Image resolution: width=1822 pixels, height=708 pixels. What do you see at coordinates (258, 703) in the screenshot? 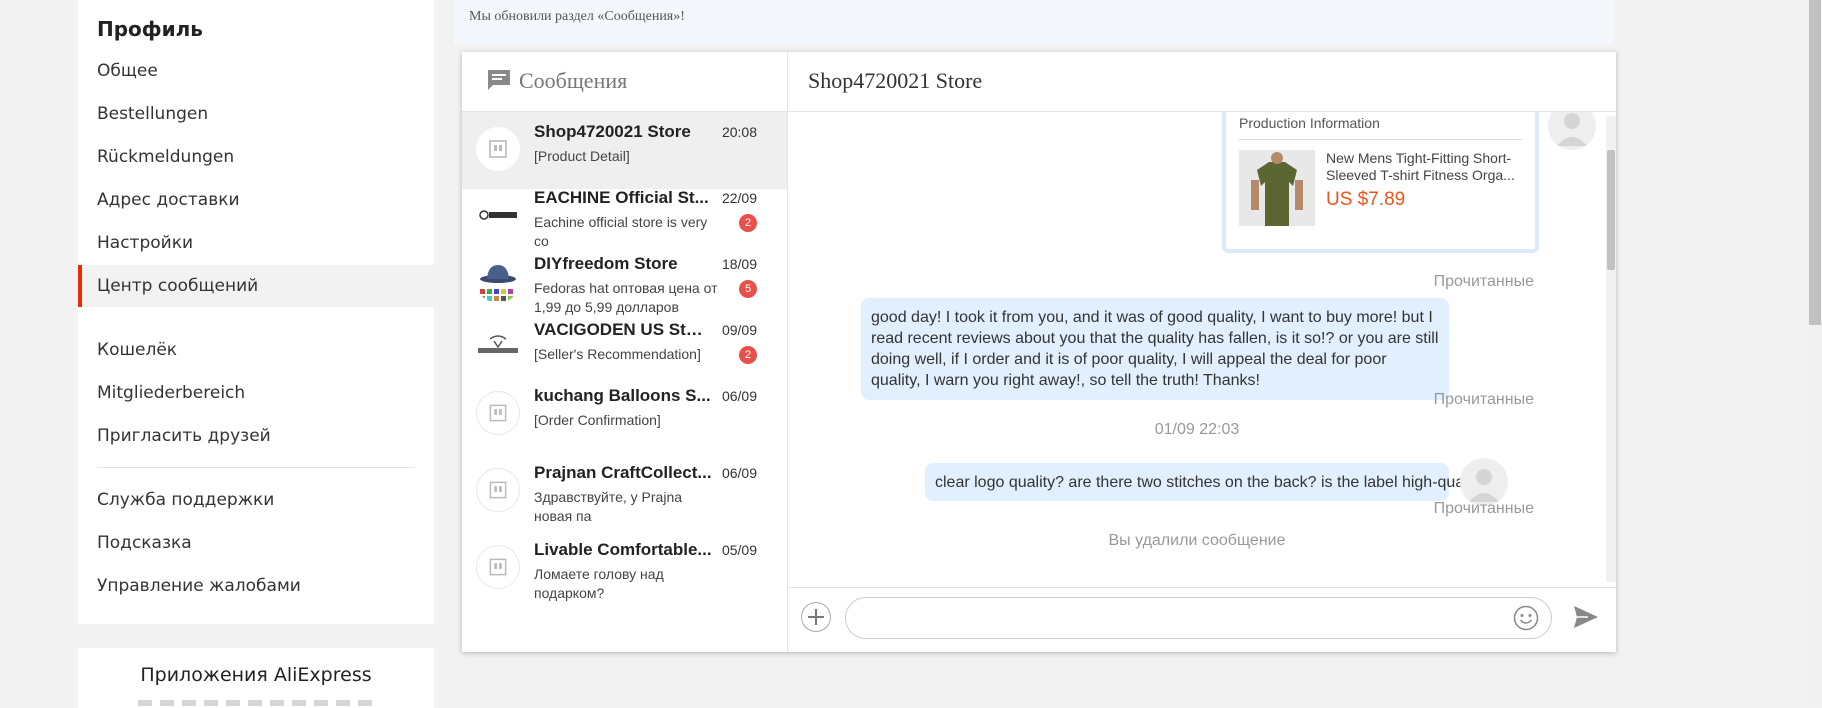
I see `apps-subtitle-faded` at bounding box center [258, 703].